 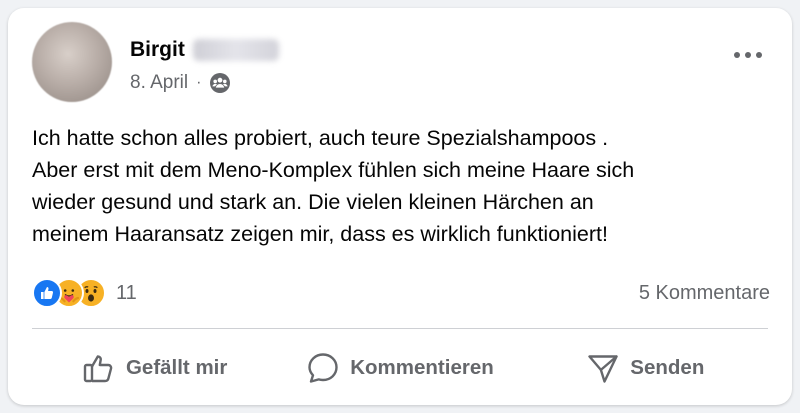 I want to click on like-button-label: Gefällt mir, so click(x=176, y=367).